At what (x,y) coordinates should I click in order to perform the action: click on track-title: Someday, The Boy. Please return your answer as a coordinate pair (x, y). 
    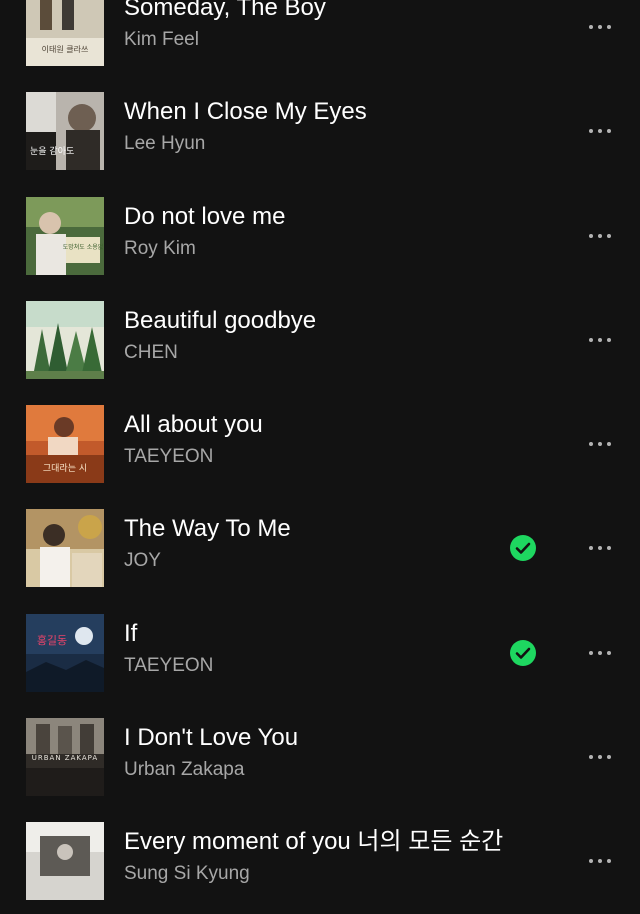
    Looking at the image, I should click on (225, 10).